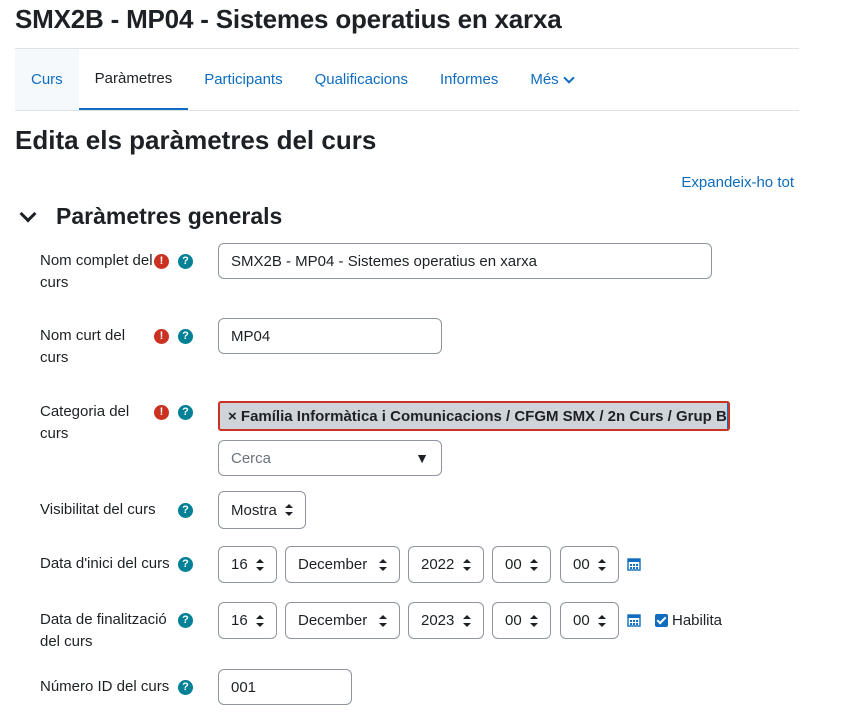 This screenshot has width=852, height=712. What do you see at coordinates (544, 79) in the screenshot?
I see `tab-mes-label: Més` at bounding box center [544, 79].